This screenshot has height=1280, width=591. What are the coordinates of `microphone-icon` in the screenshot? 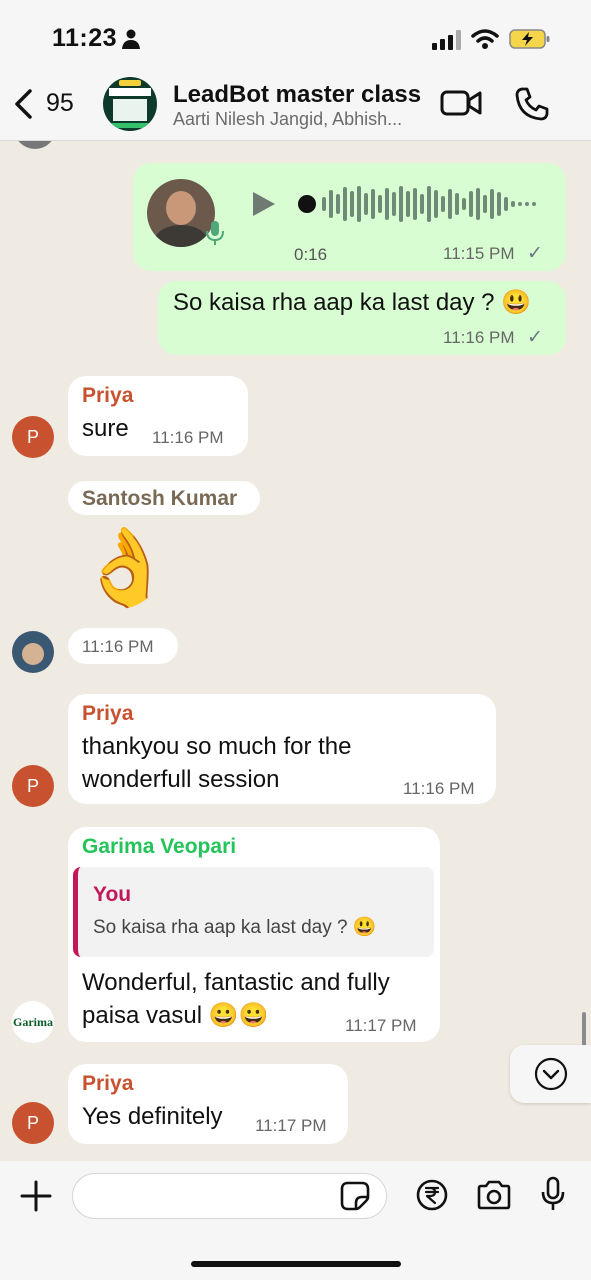 It's located at (553, 1194).